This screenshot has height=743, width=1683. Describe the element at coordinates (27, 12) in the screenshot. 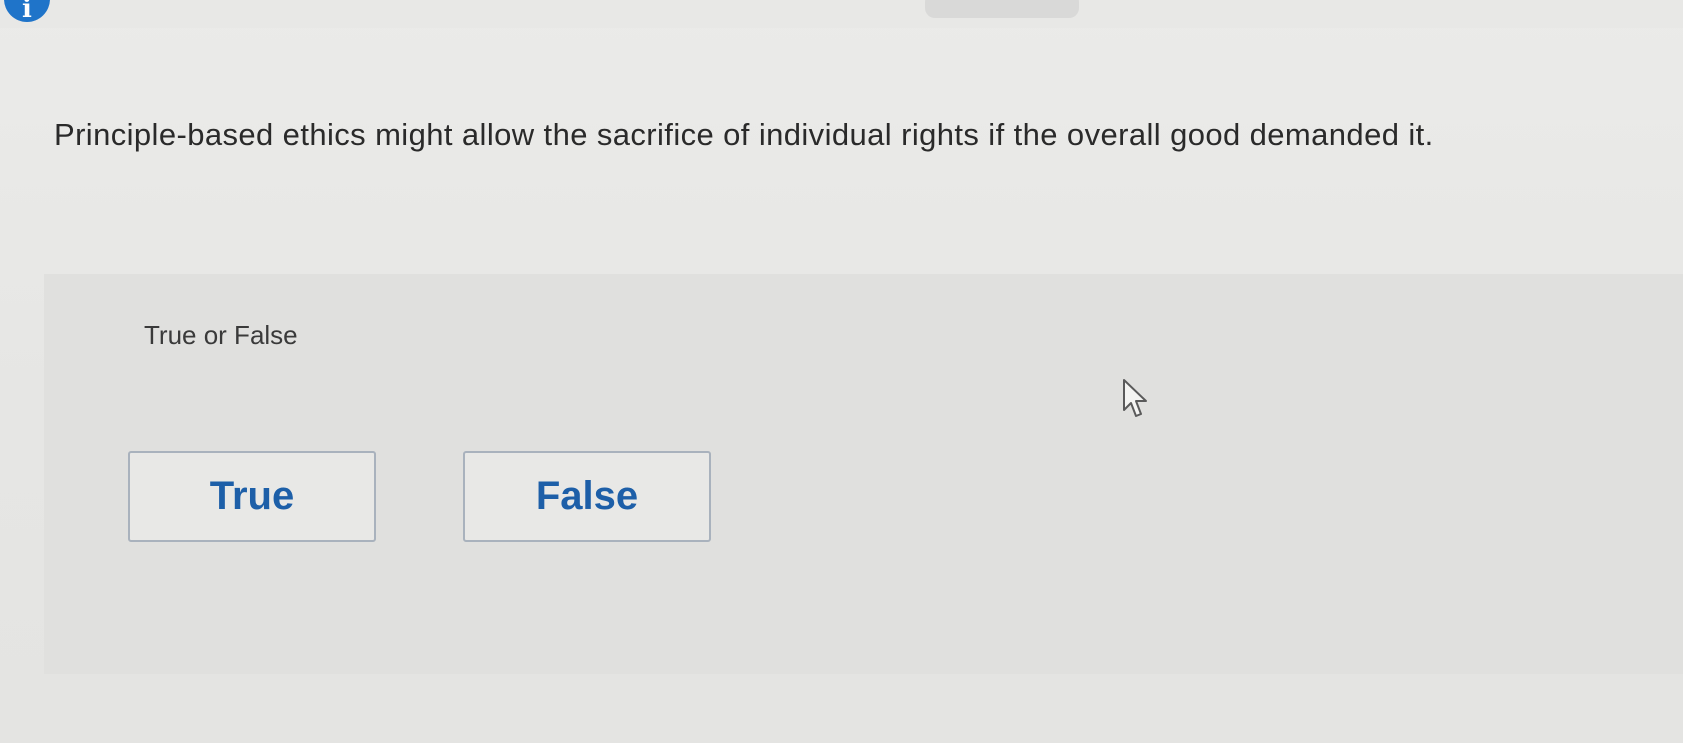

I see `info-icon: i` at that location.